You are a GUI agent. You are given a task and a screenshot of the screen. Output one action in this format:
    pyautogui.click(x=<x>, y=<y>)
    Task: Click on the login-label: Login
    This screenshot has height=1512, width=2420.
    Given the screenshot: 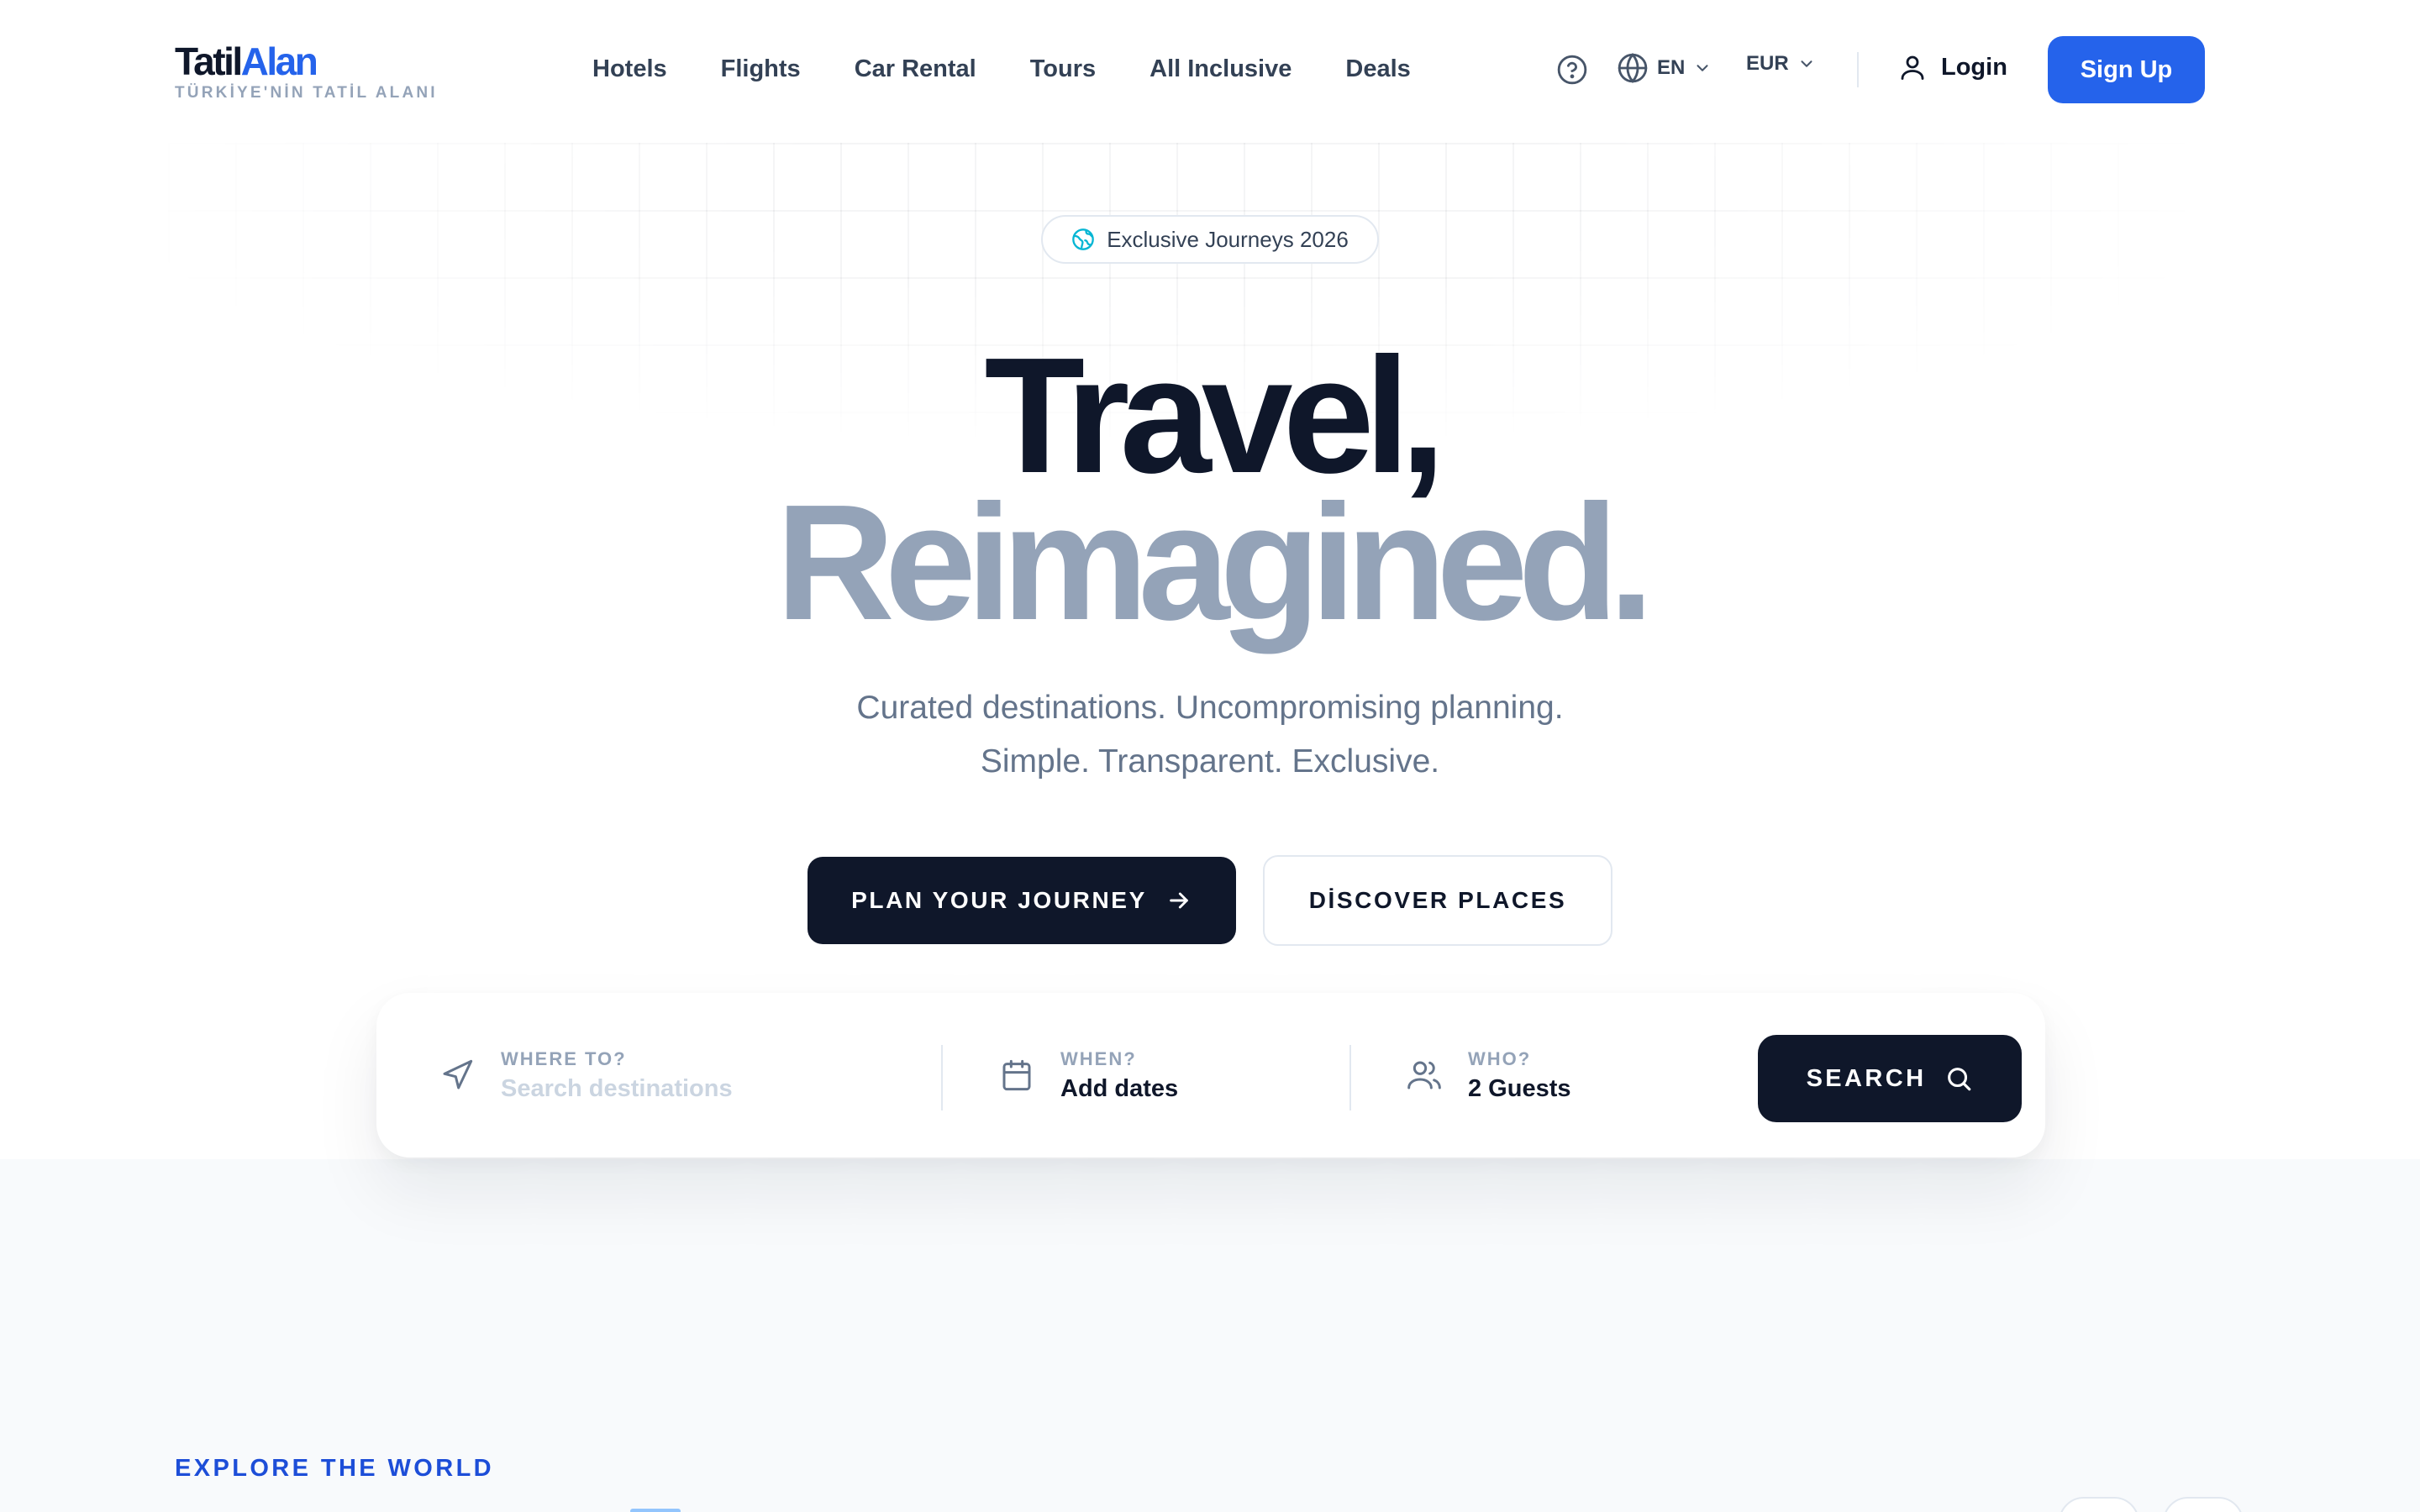 What is the action you would take?
    pyautogui.click(x=1974, y=67)
    